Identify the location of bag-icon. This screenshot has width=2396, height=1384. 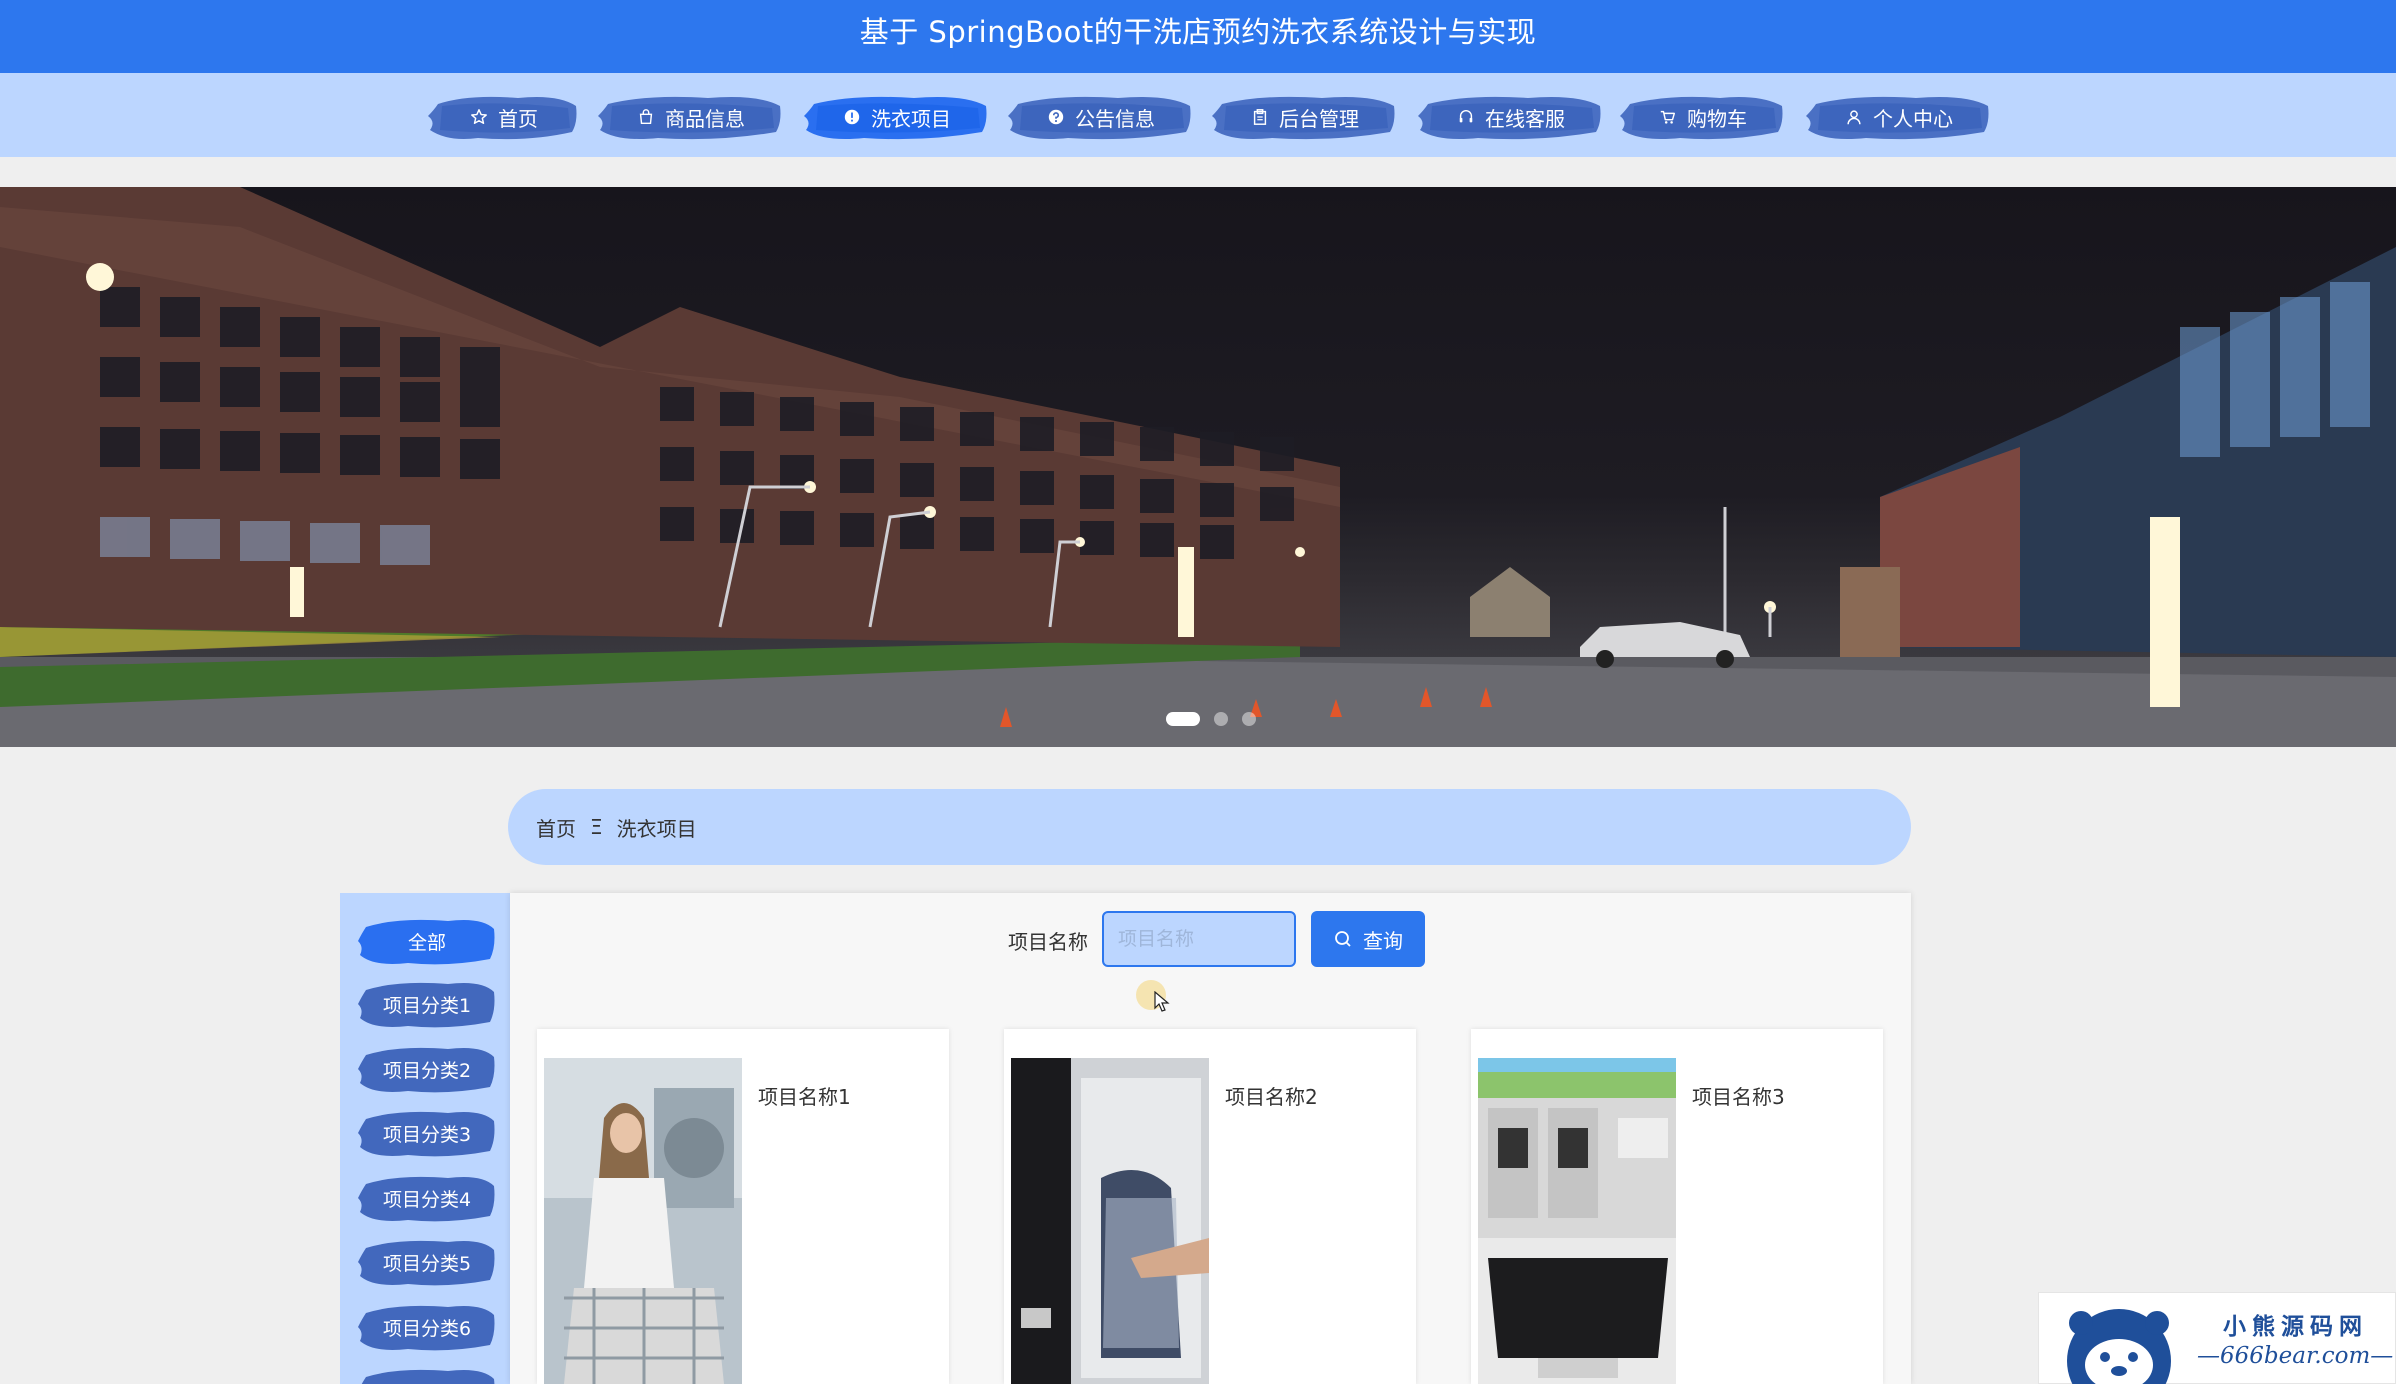
(646, 117).